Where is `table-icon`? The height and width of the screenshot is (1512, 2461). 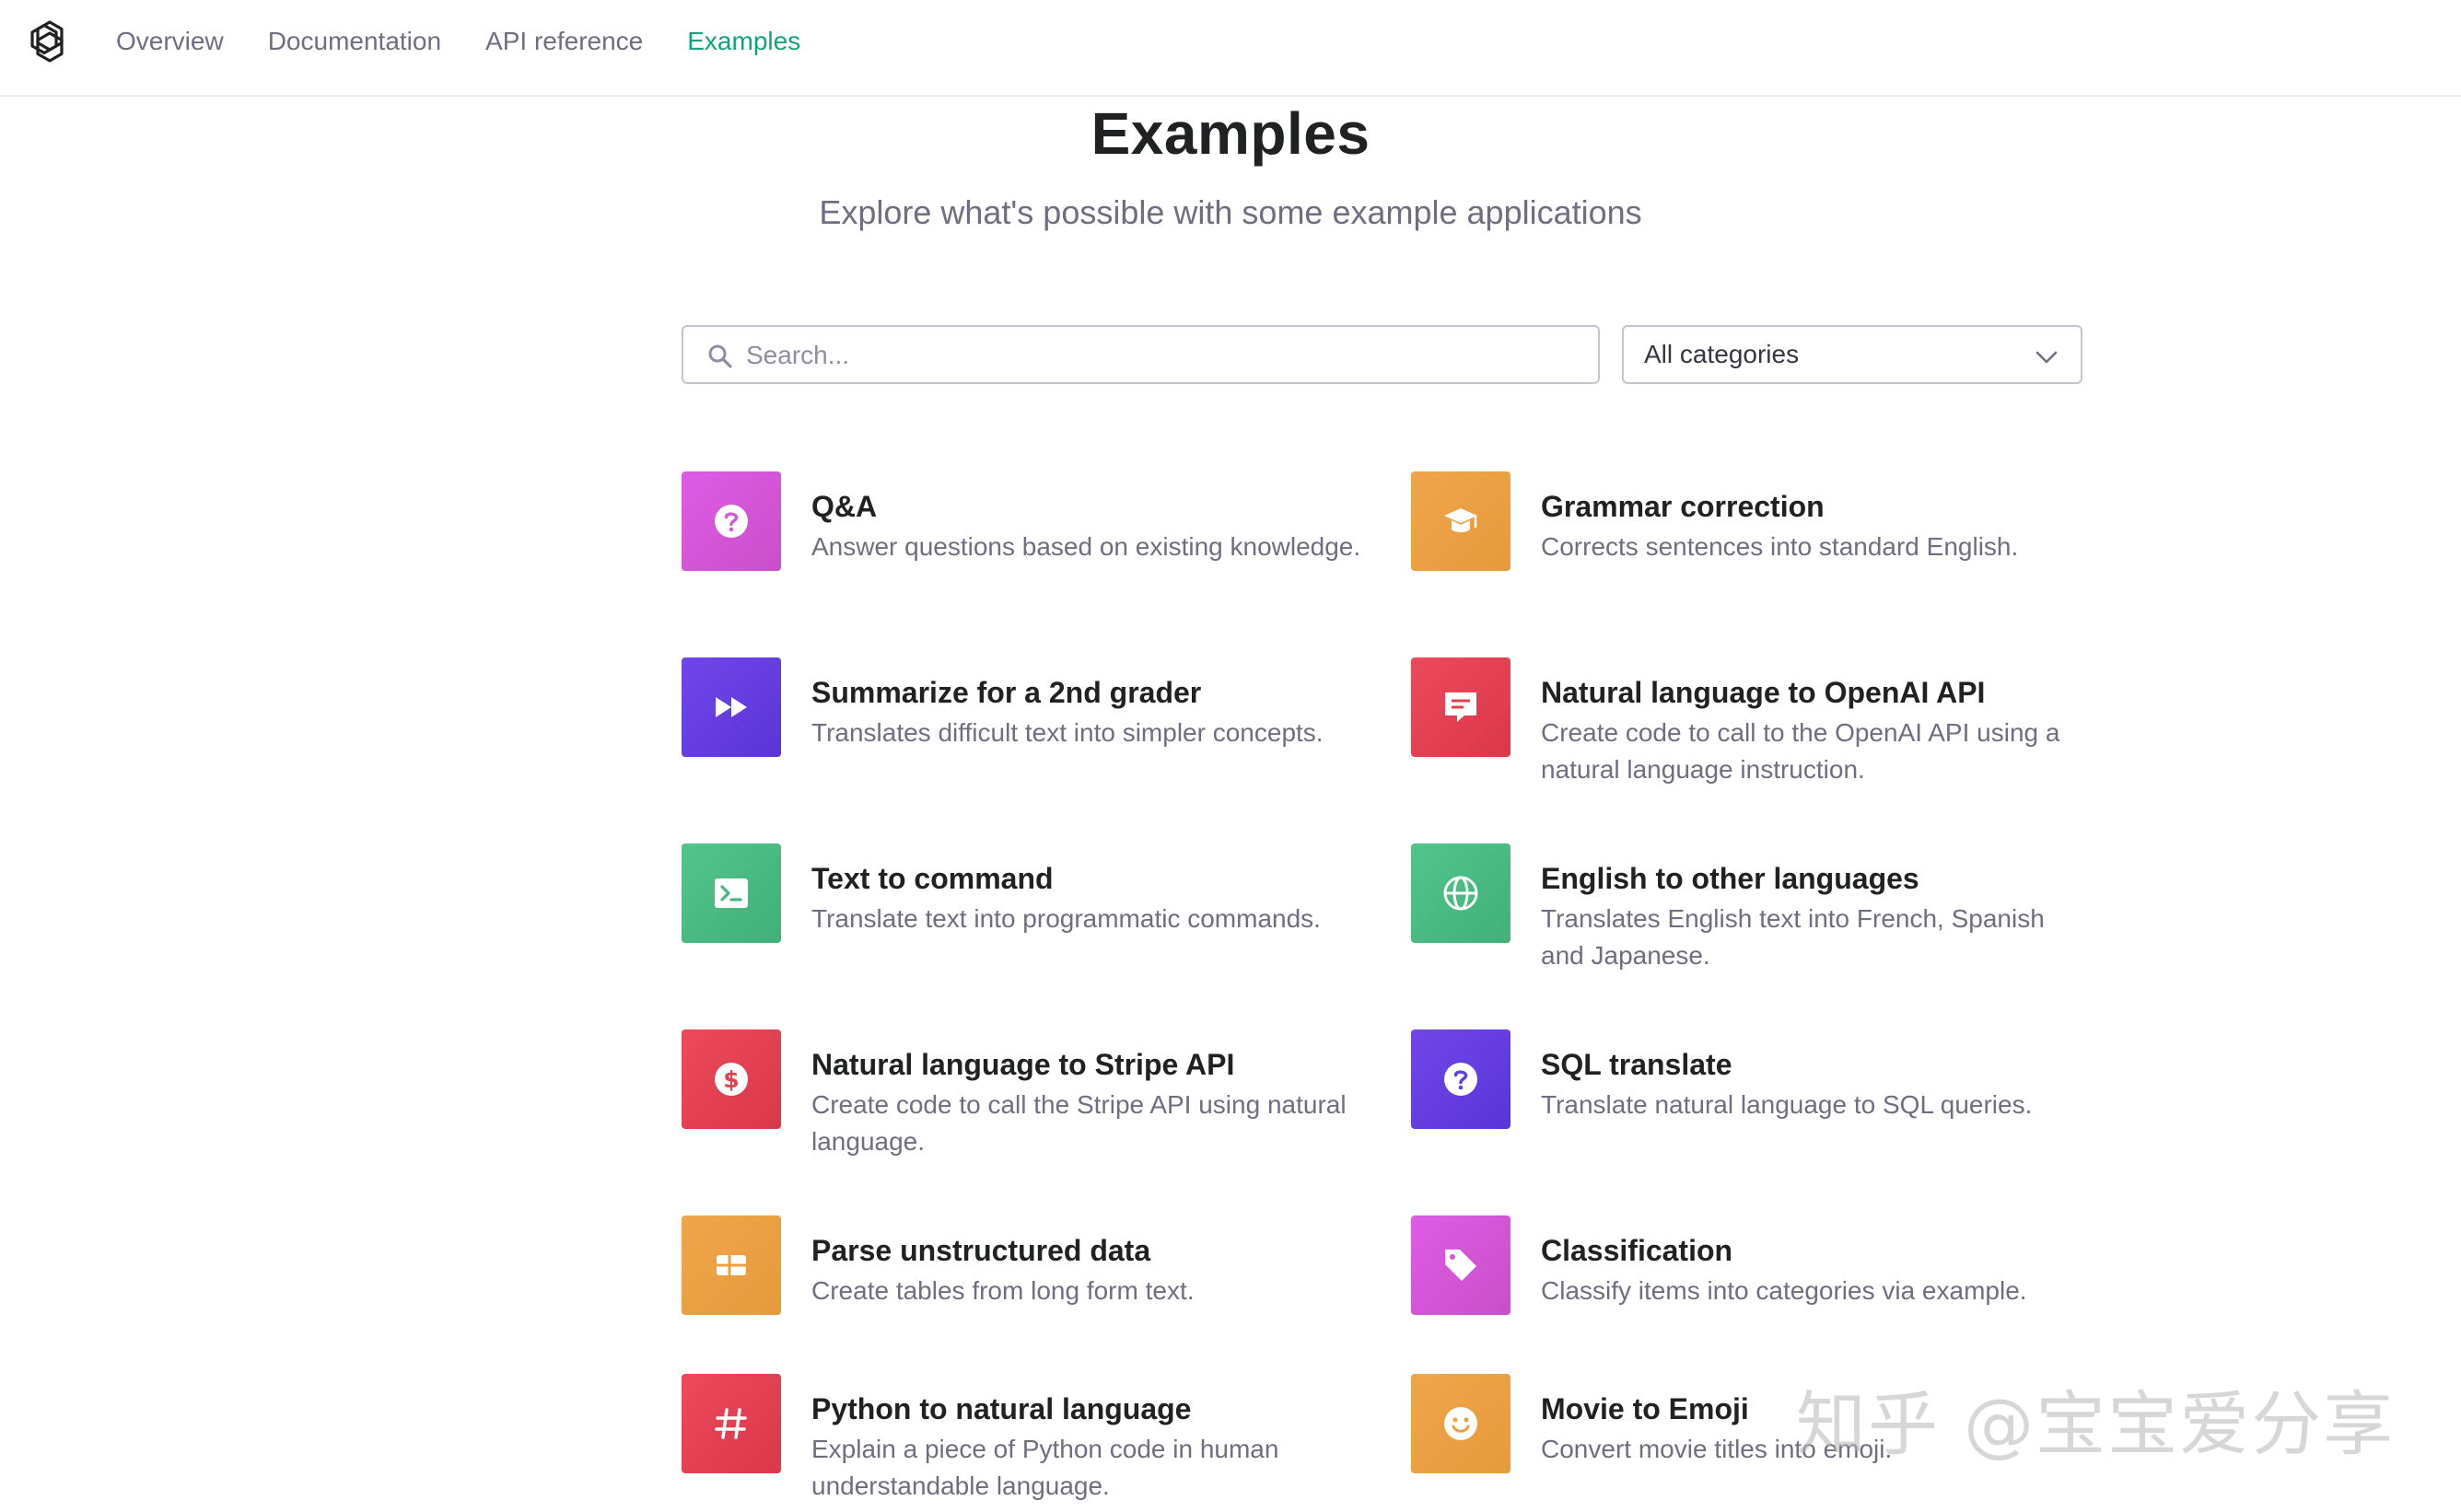
table-icon is located at coordinates (731, 1265).